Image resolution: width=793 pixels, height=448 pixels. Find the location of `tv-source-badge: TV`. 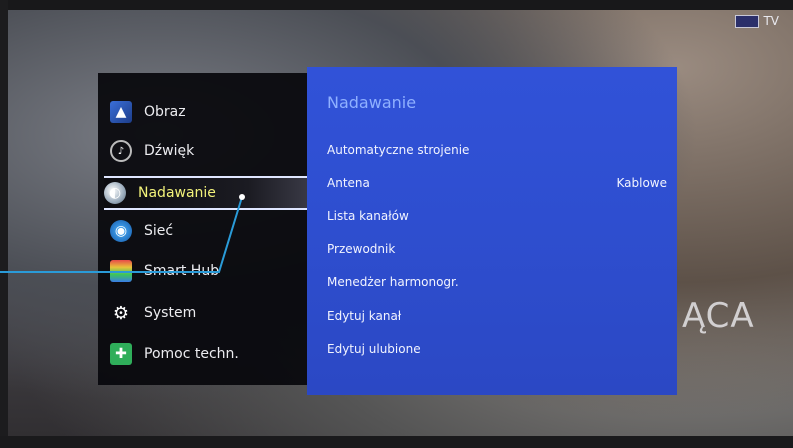

tv-source-badge: TV is located at coordinates (757, 21).